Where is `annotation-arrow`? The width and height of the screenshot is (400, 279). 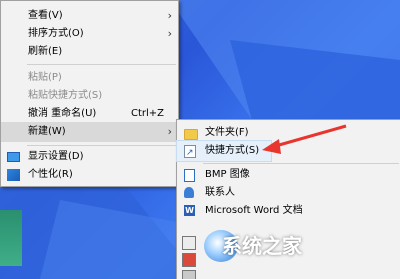 annotation-arrow is located at coordinates (304, 139).